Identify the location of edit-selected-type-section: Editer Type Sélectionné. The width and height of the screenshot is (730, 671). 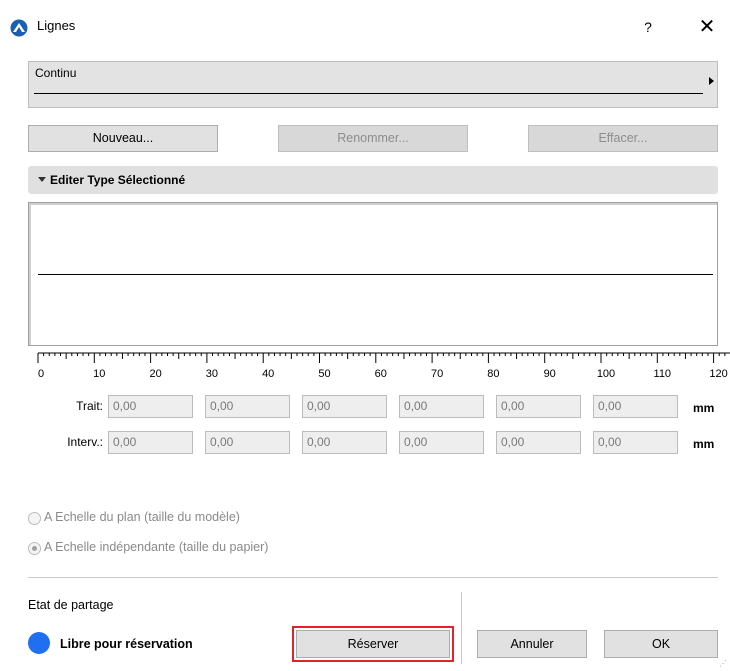
(373, 180).